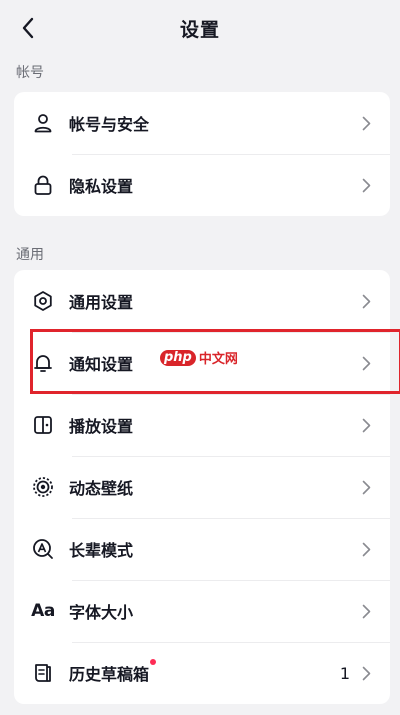 The image size is (400, 715). I want to click on bell-icon, so click(43, 363).